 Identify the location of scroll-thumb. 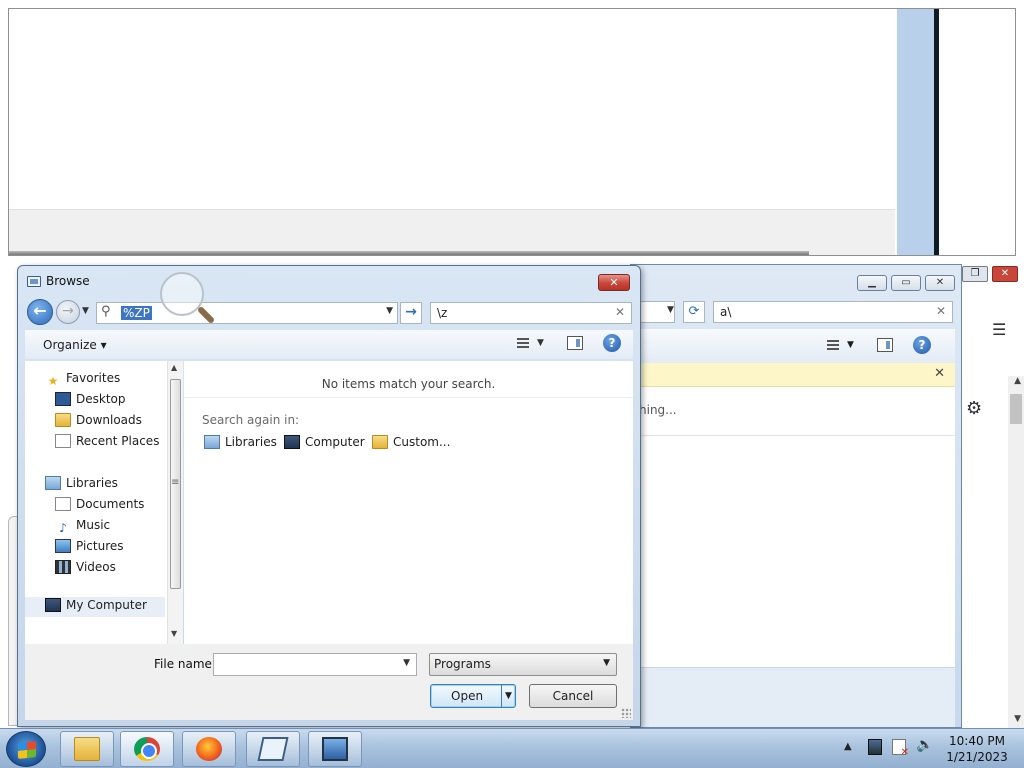
(1016, 409).